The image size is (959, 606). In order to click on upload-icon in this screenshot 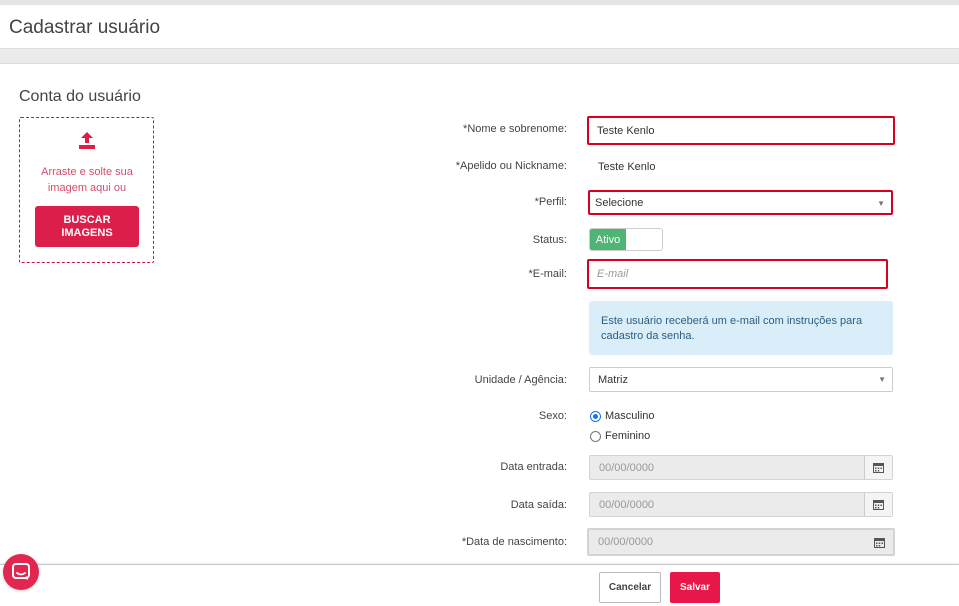, I will do `click(87, 140)`.